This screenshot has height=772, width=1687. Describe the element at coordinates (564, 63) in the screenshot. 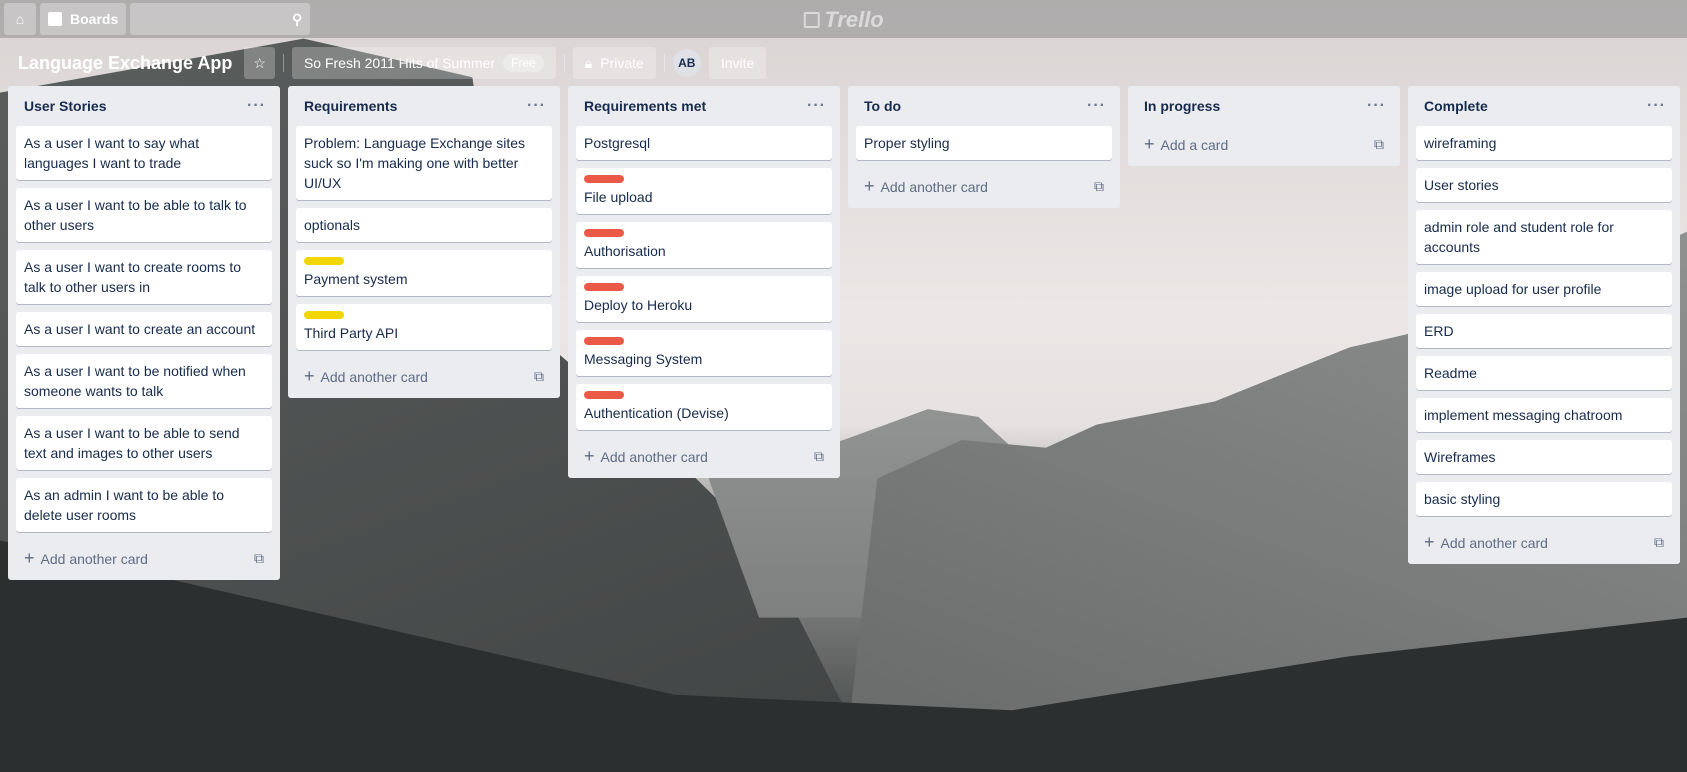

I see `divider` at that location.